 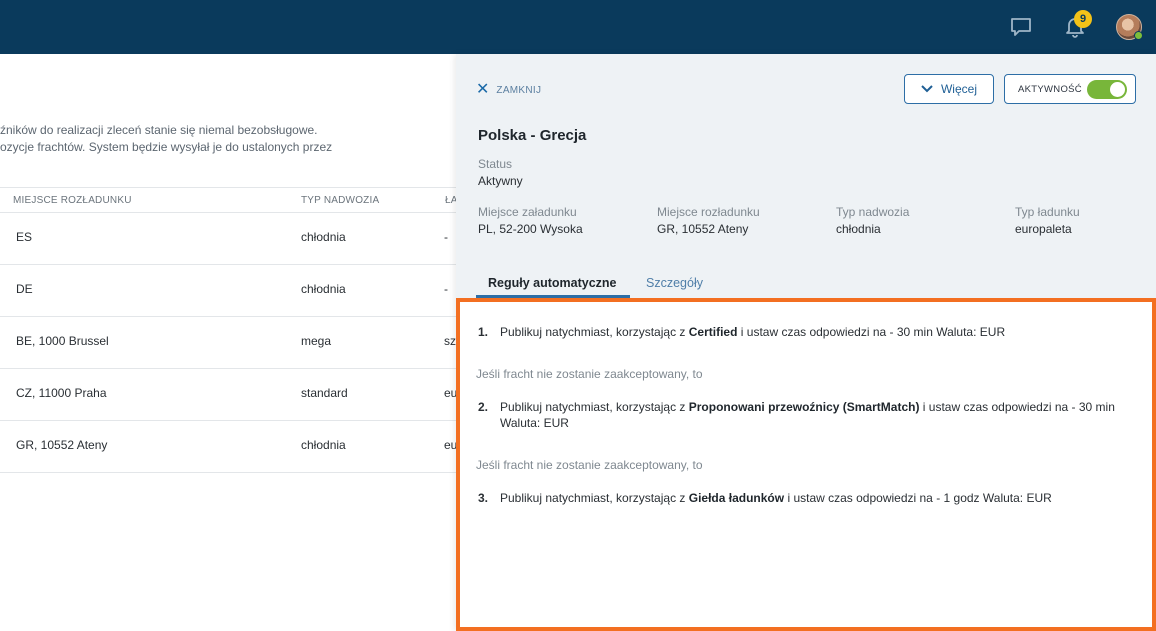 What do you see at coordinates (674, 283) in the screenshot?
I see `tab-details: Szczegóły` at bounding box center [674, 283].